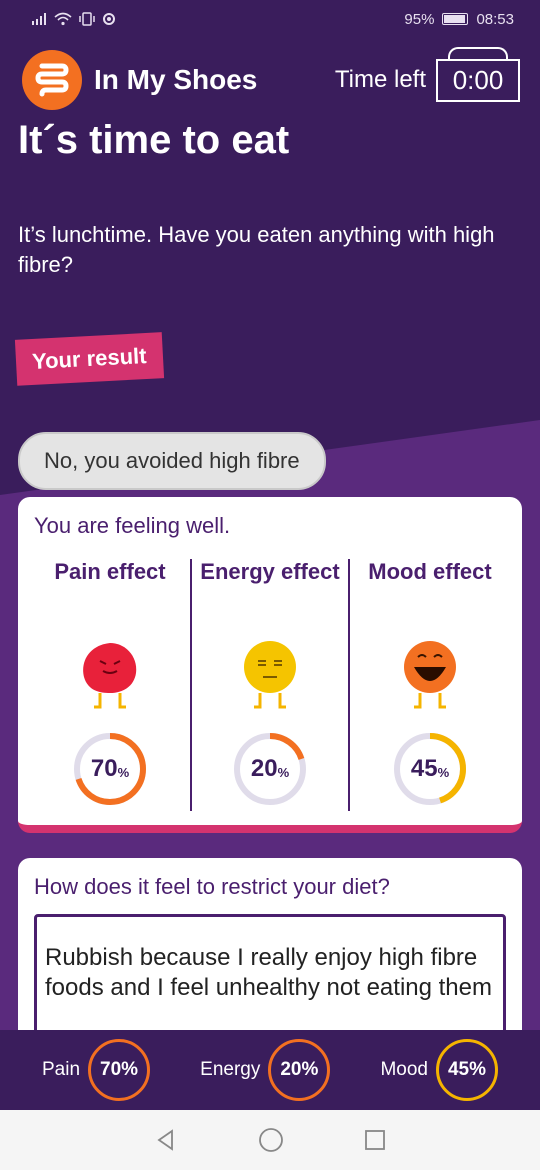 Image resolution: width=540 pixels, height=1170 pixels. I want to click on timer: Time left 0:00, so click(427, 74).